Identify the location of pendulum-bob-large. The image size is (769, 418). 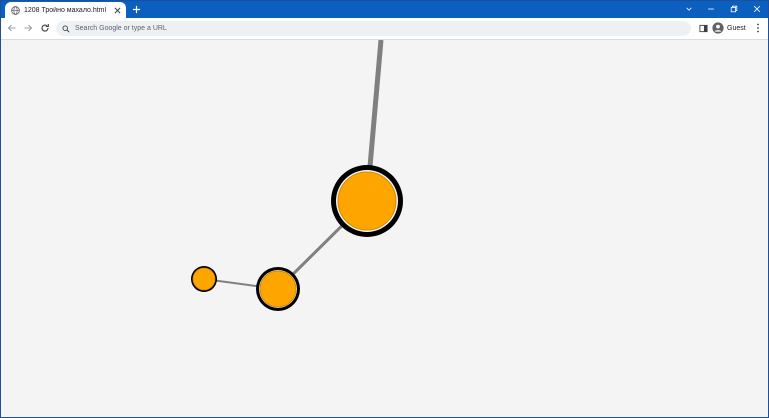
(367, 201).